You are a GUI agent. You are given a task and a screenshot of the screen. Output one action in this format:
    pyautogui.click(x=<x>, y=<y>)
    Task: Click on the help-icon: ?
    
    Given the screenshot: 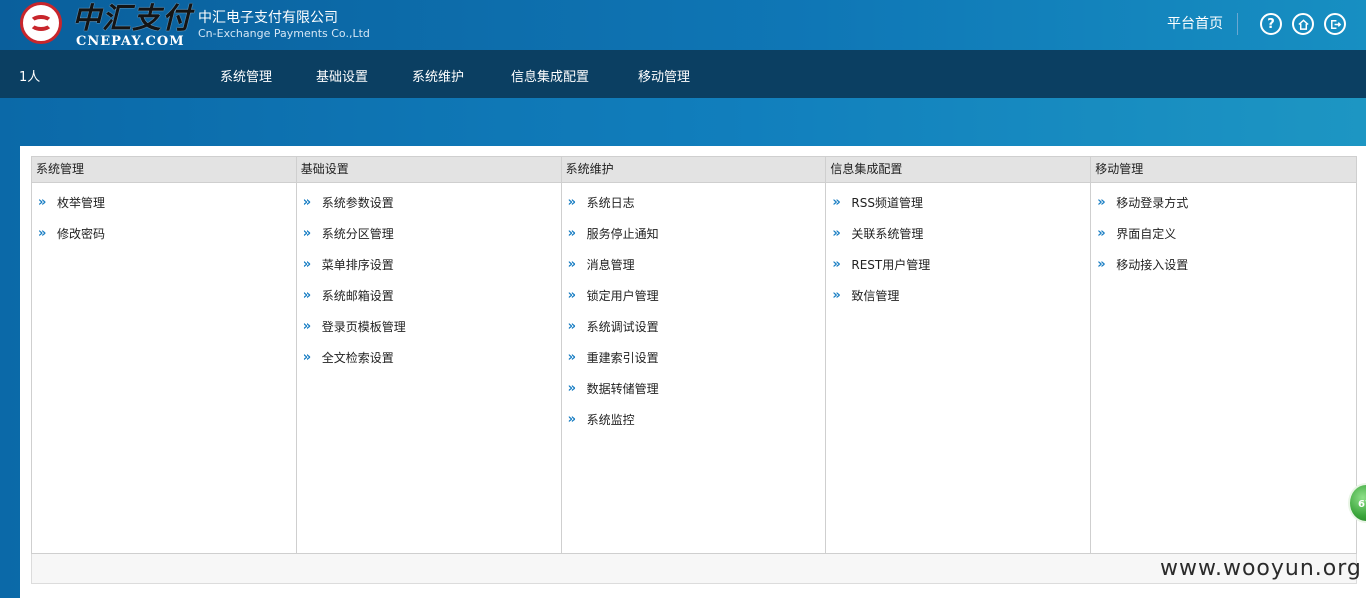 What is the action you would take?
    pyautogui.click(x=1271, y=24)
    